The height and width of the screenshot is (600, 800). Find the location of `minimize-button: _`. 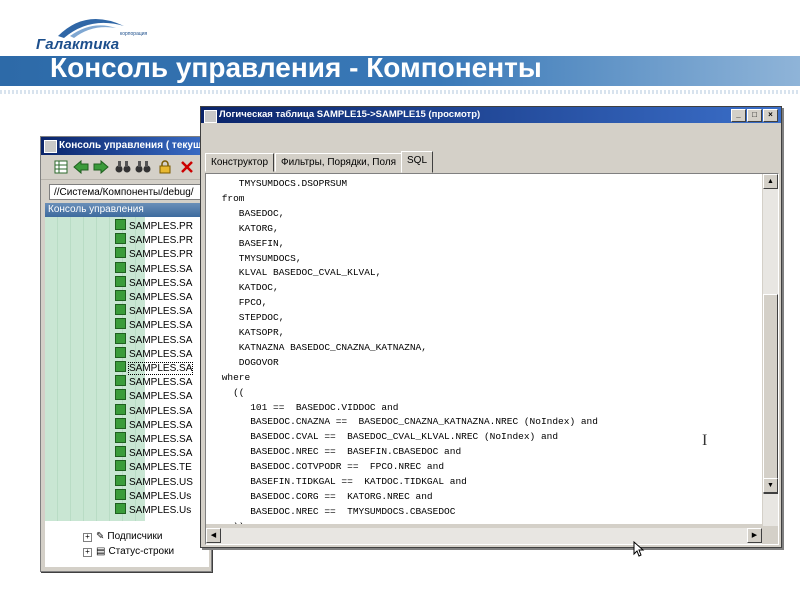

minimize-button: _ is located at coordinates (738, 115).